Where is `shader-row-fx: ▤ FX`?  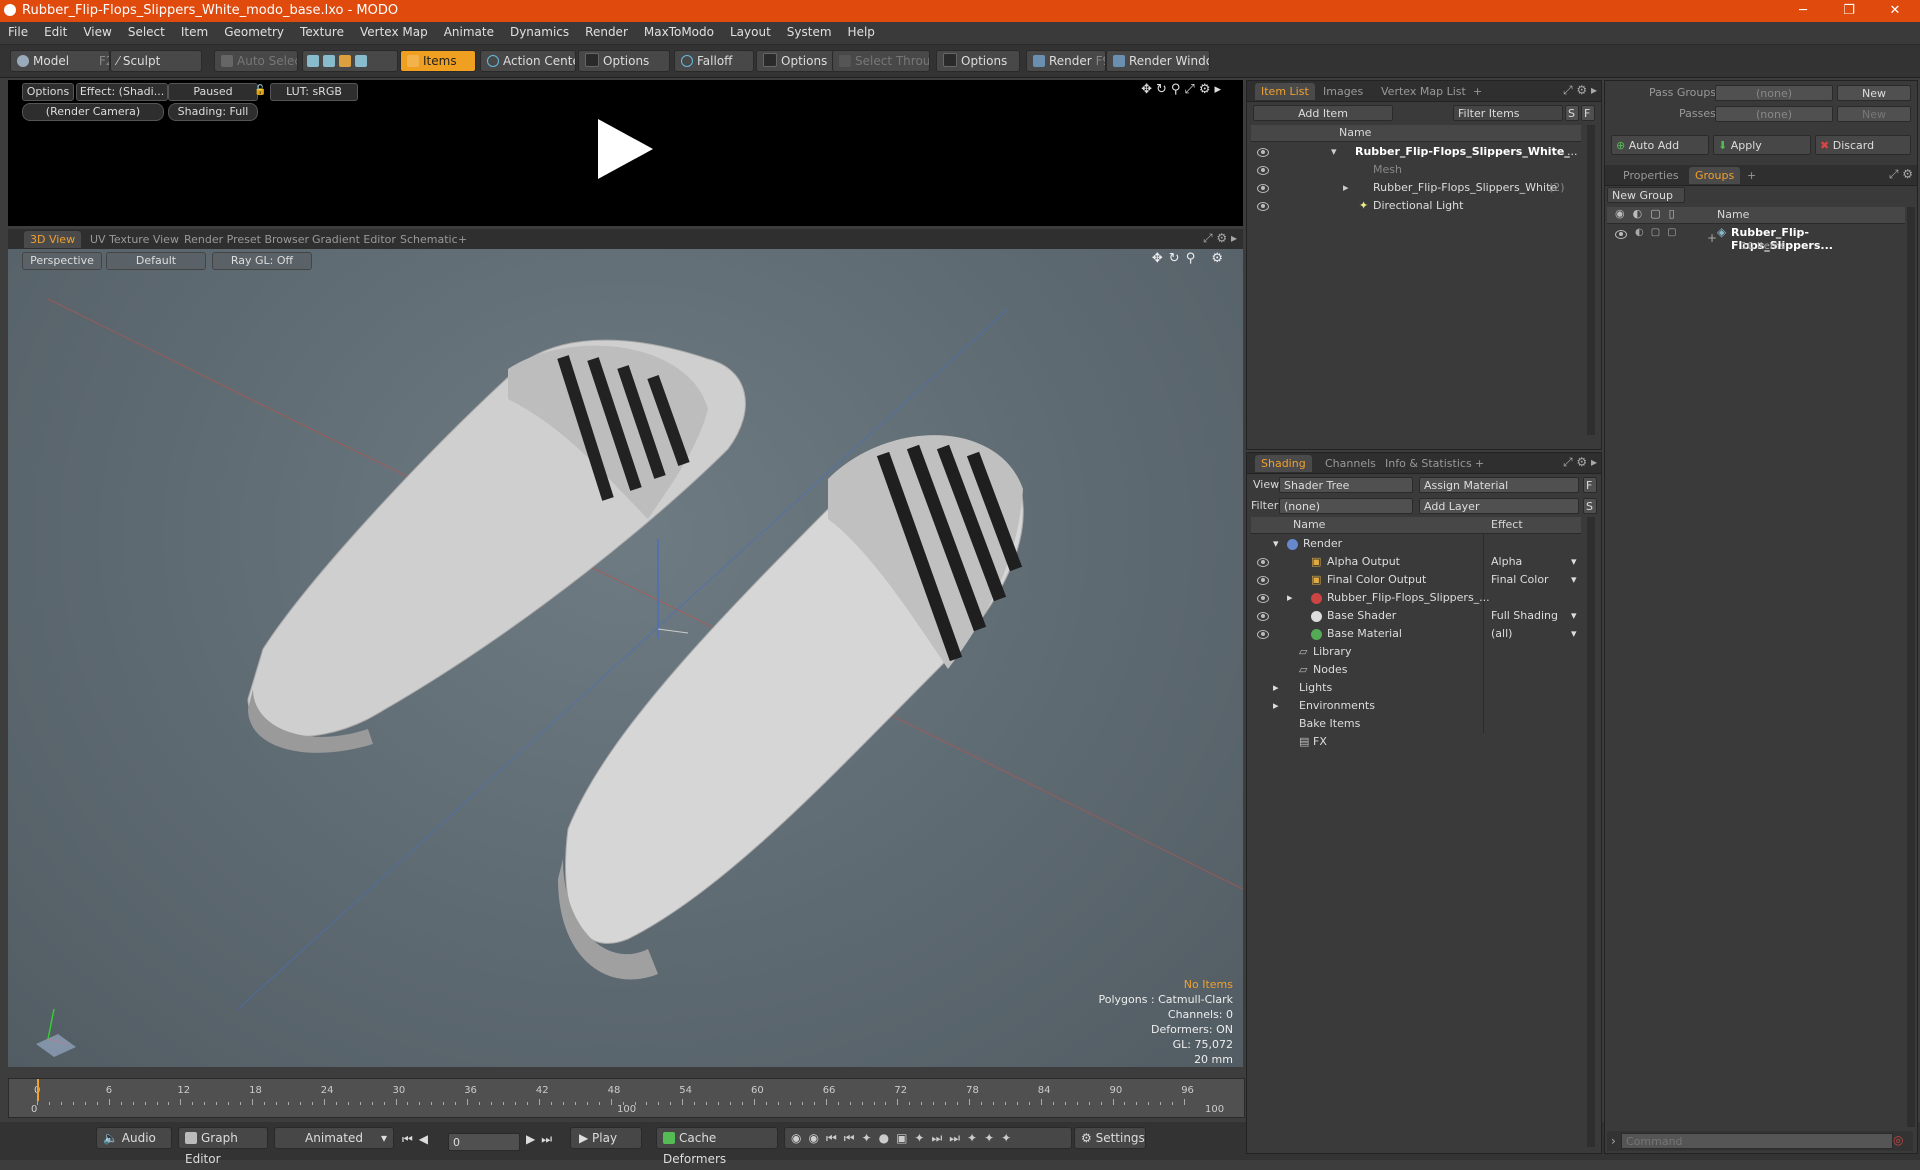 shader-row-fx: ▤ FX is located at coordinates (1416, 742).